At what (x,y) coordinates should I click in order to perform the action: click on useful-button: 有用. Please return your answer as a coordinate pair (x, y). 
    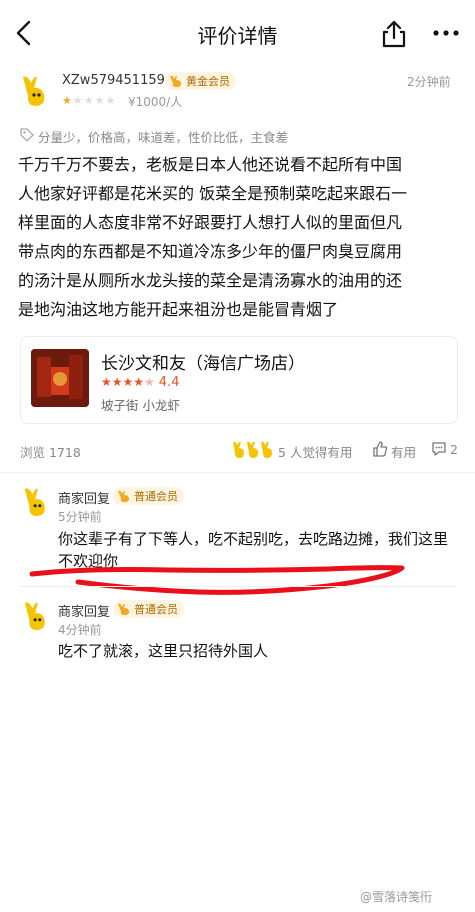
    Looking at the image, I should click on (403, 451).